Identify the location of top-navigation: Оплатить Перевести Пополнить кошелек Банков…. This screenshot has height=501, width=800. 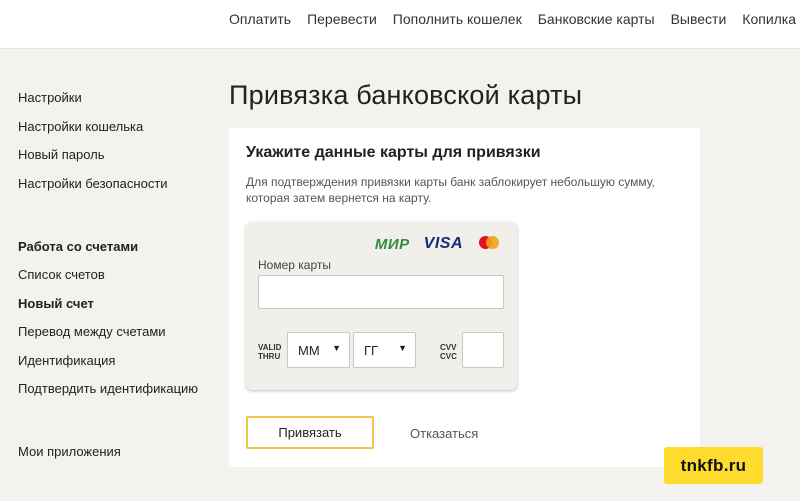
(514, 19).